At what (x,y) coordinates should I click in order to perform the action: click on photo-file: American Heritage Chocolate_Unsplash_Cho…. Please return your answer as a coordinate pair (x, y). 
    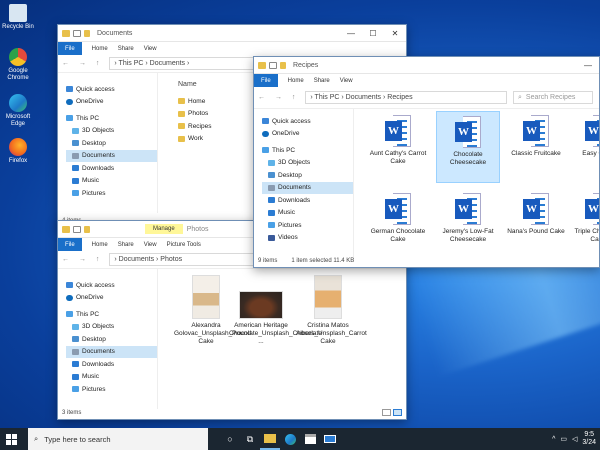
    Looking at the image, I should click on (275, 318).